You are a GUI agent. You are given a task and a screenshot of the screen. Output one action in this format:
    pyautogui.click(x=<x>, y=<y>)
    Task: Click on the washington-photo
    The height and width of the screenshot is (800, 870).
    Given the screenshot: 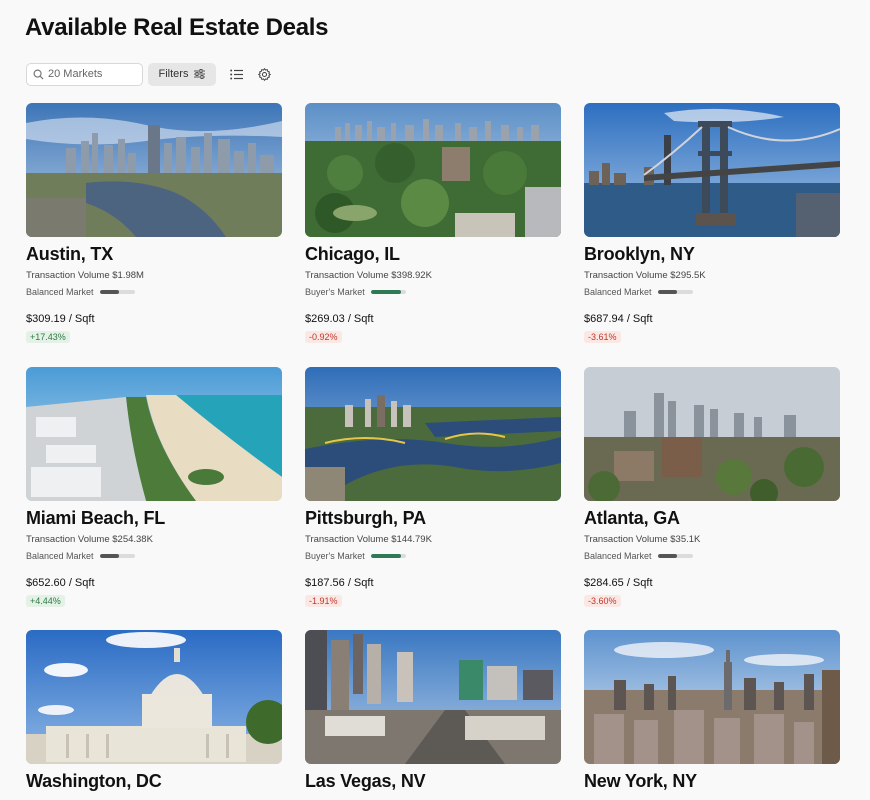 What is the action you would take?
    pyautogui.click(x=154, y=697)
    